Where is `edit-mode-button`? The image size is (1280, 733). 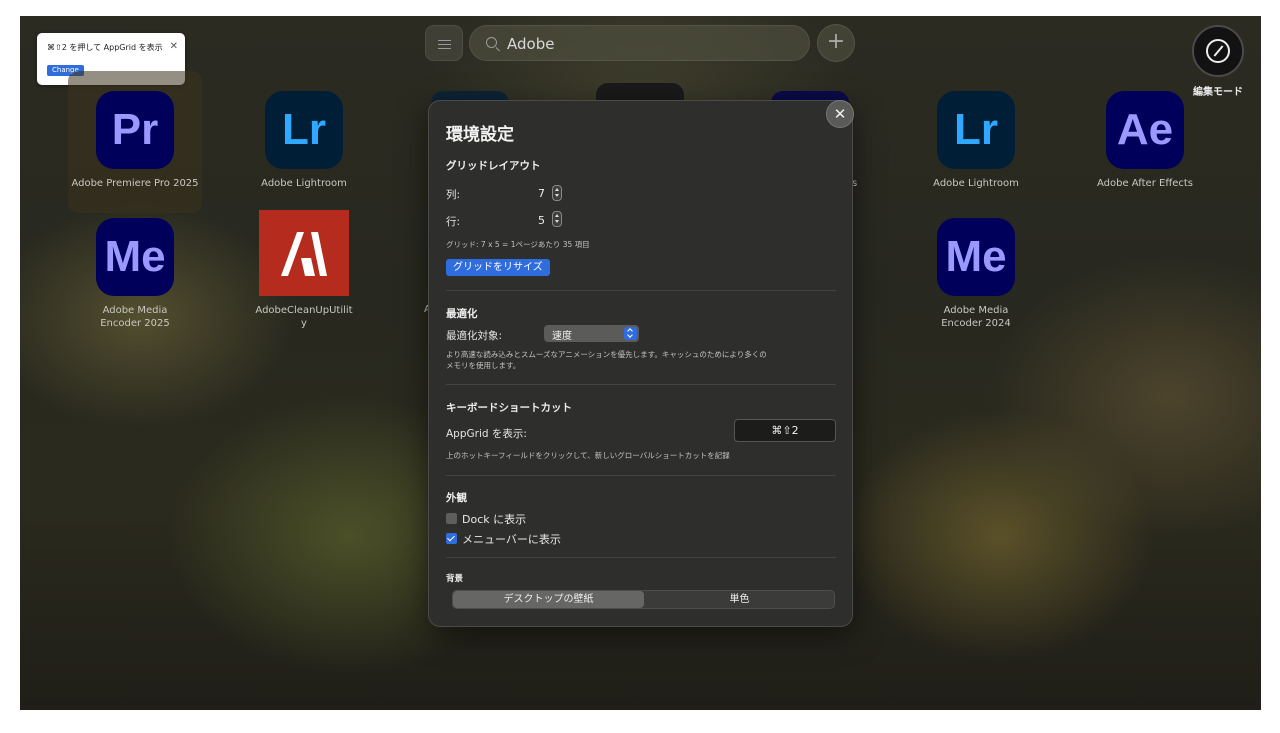 edit-mode-button is located at coordinates (1218, 51).